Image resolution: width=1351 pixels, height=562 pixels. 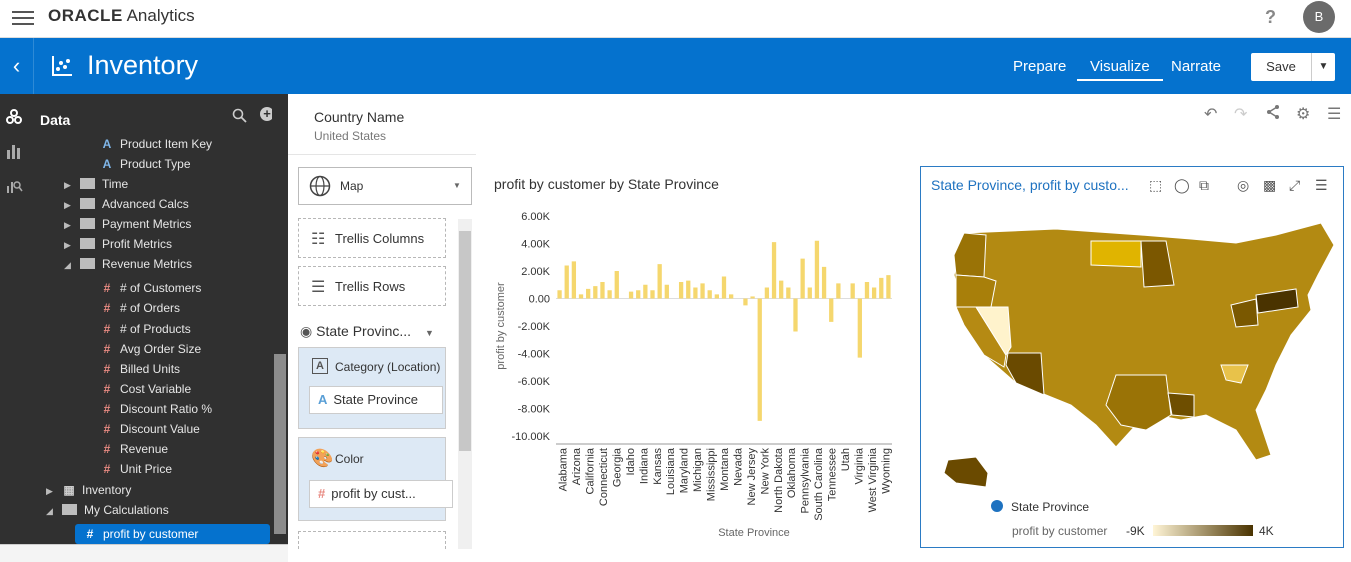 I want to click on help-icon: ?, so click(x=1270, y=17).